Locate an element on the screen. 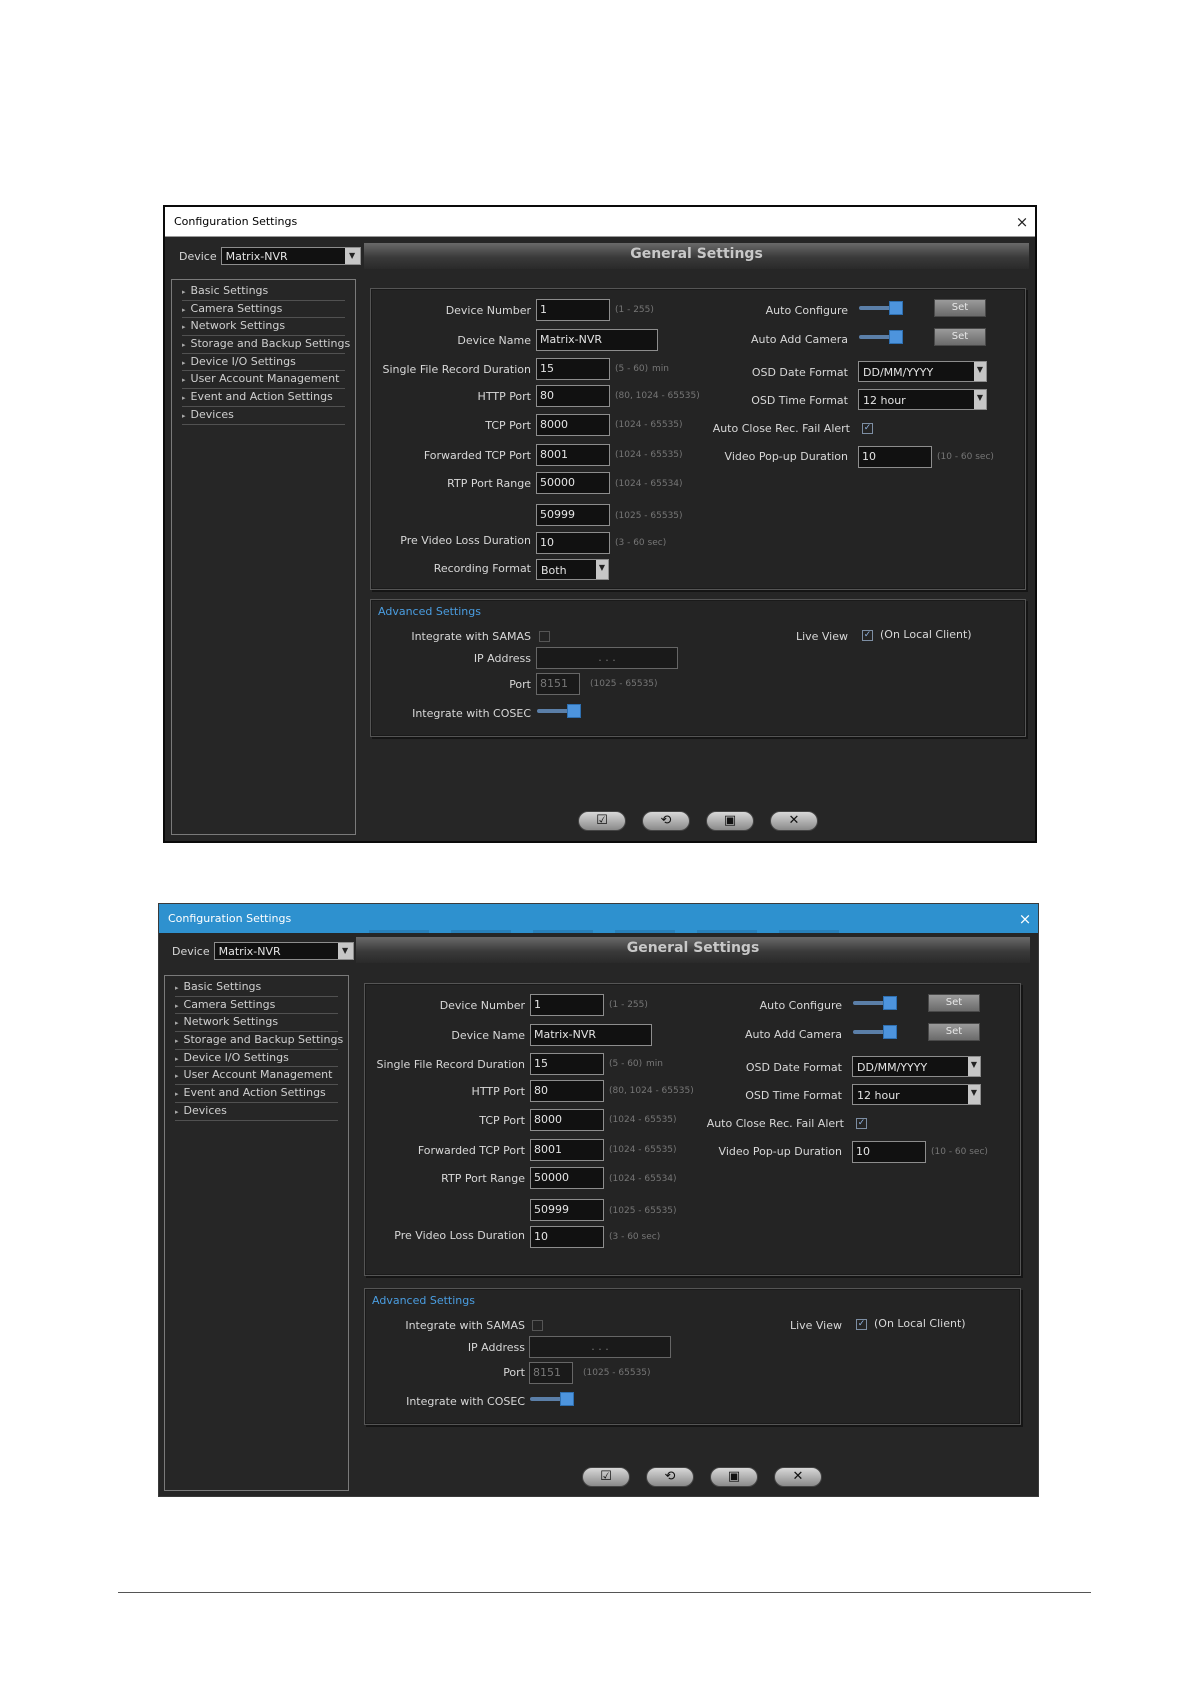 This screenshot has height=1684, width=1190. forwarded-tcp-port-label: Forwarded TCP Port is located at coordinates (471, 1150).